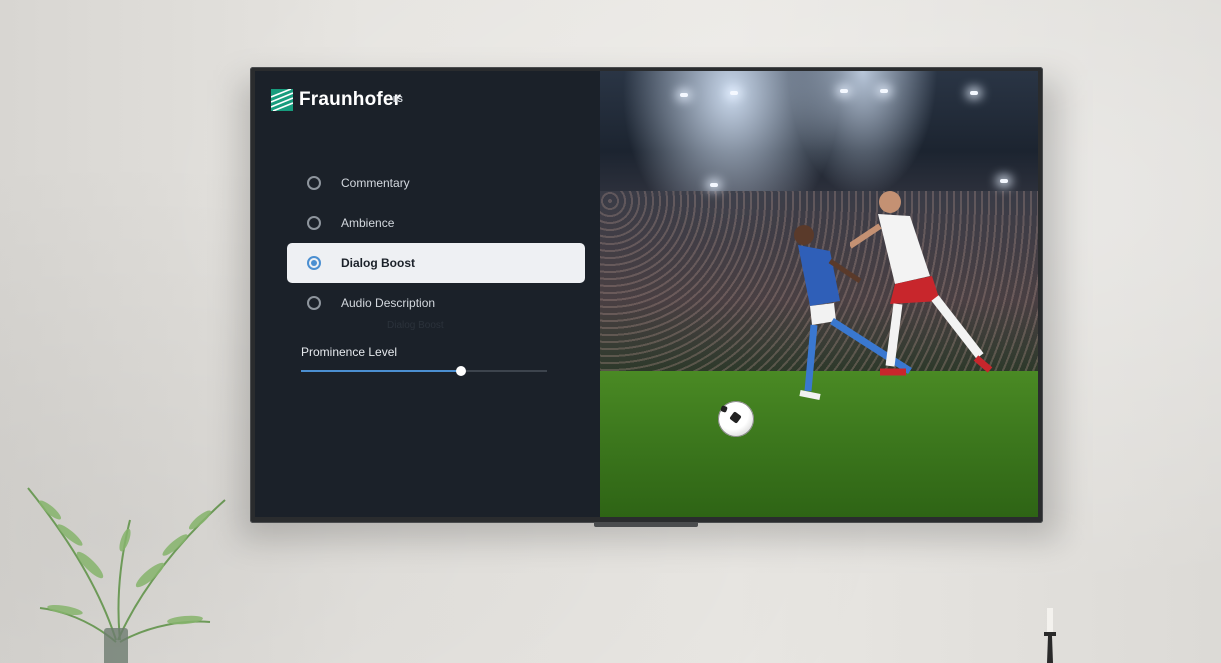  What do you see at coordinates (424, 361) in the screenshot?
I see `prominence-control: Prominence Level` at bounding box center [424, 361].